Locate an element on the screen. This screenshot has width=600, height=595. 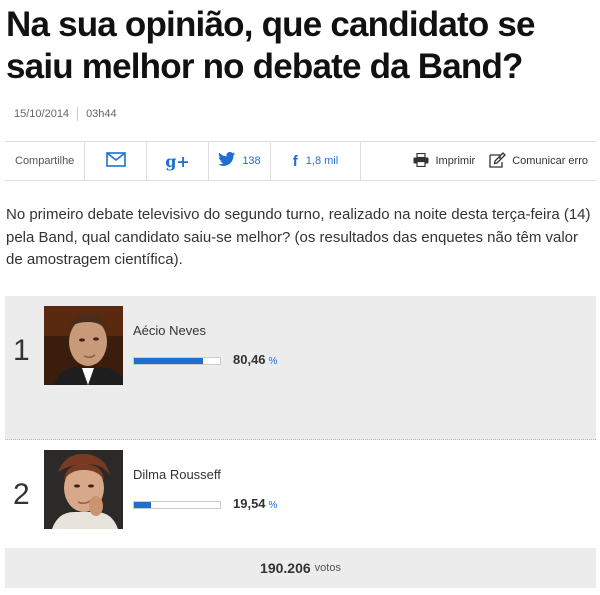
poll-rank: 2 is located at coordinates (21, 494).